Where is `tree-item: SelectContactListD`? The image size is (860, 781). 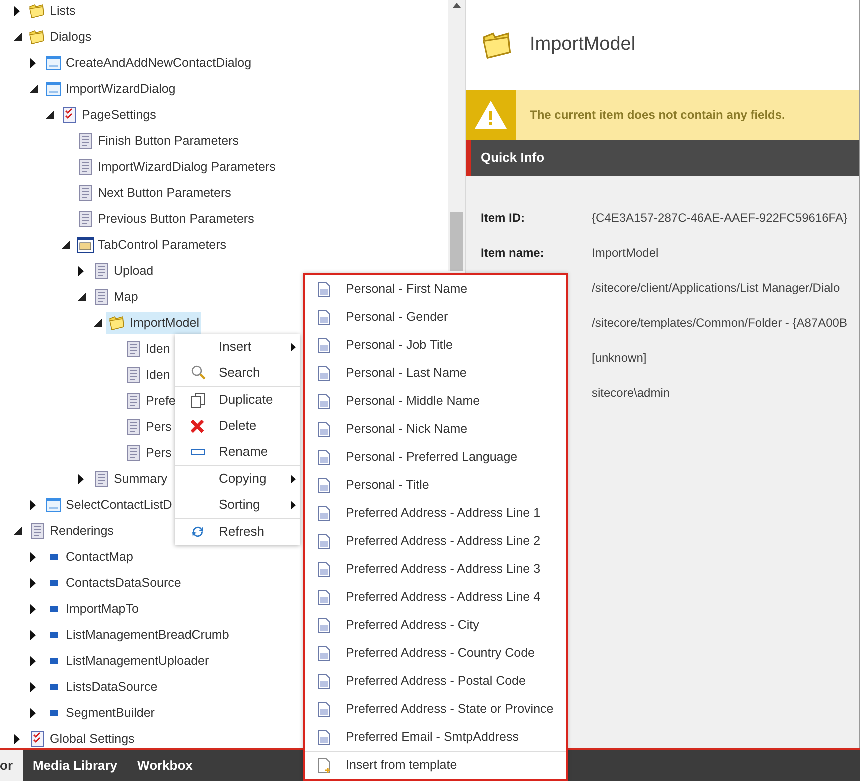 tree-item: SelectContactListD is located at coordinates (108, 505).